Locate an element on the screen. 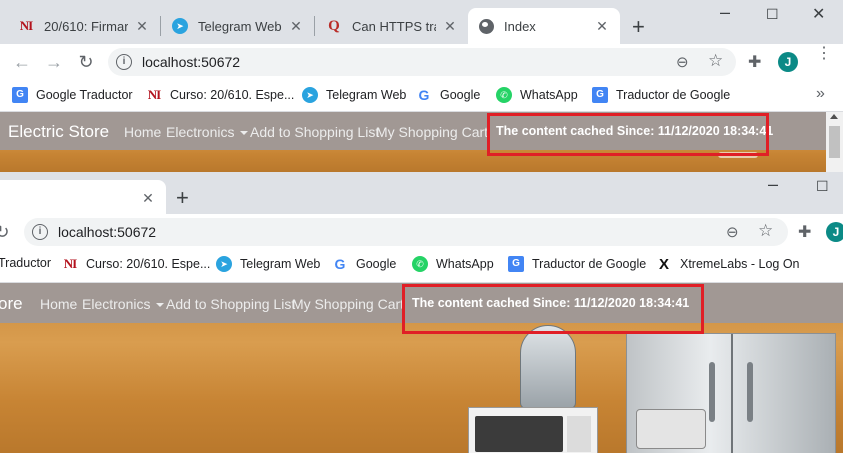  bookmark-google-traductor: Traductor is located at coordinates (25, 263).